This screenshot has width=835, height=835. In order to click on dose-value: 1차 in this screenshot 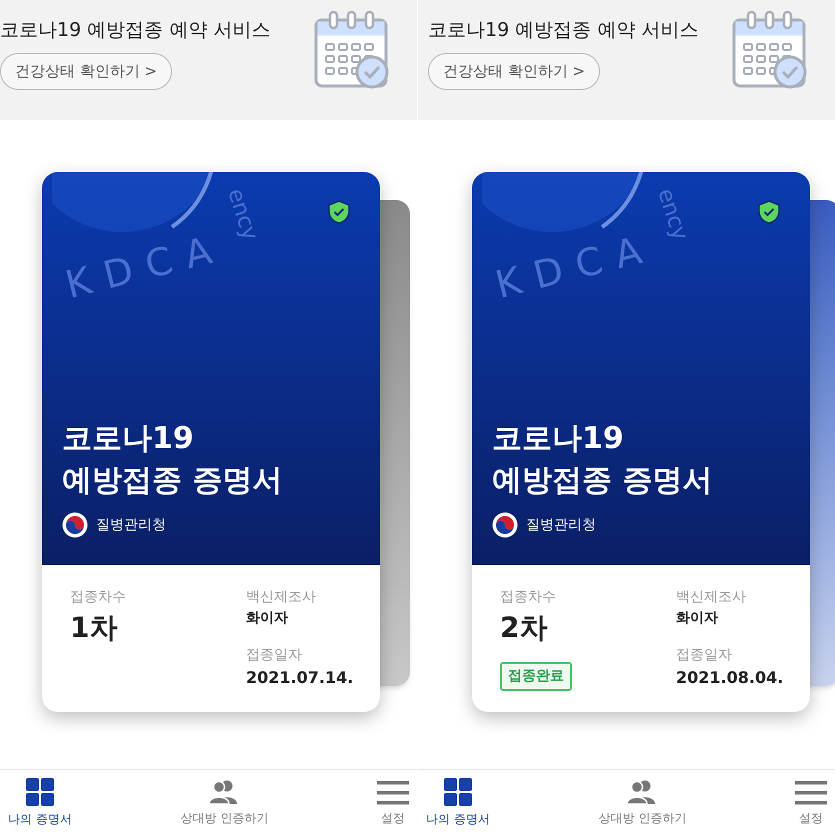, I will do `click(94, 628)`.